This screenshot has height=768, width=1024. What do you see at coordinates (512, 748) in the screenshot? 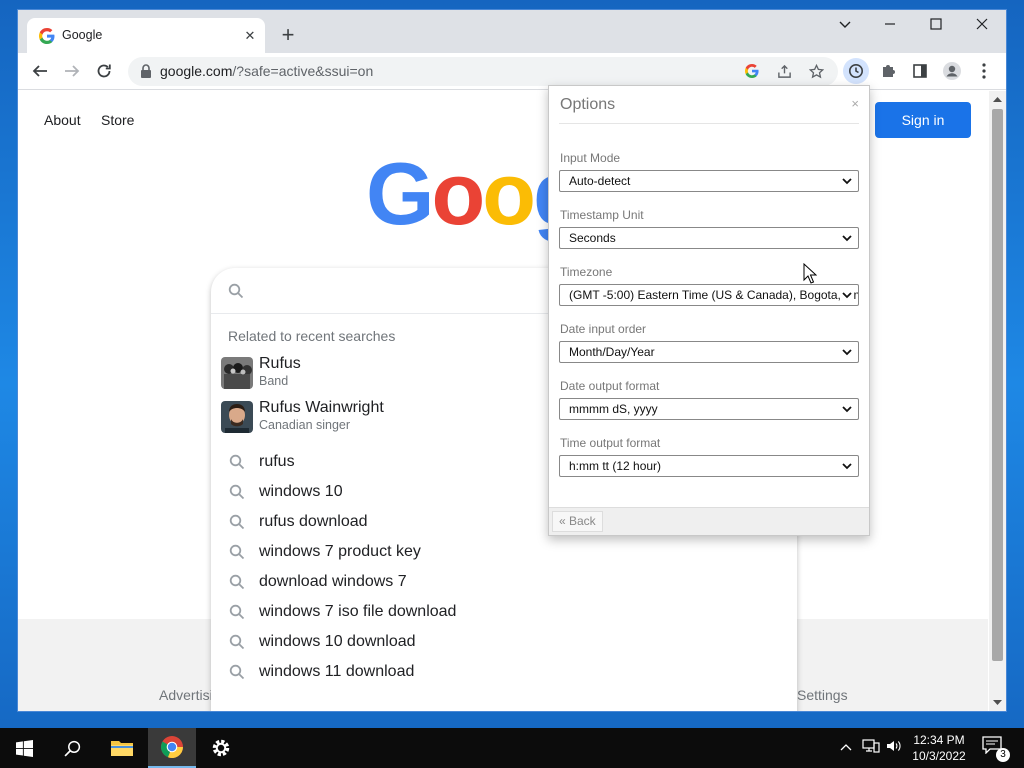
I see `taskbar: 12:34 PM 10/3/2022 3` at bounding box center [512, 748].